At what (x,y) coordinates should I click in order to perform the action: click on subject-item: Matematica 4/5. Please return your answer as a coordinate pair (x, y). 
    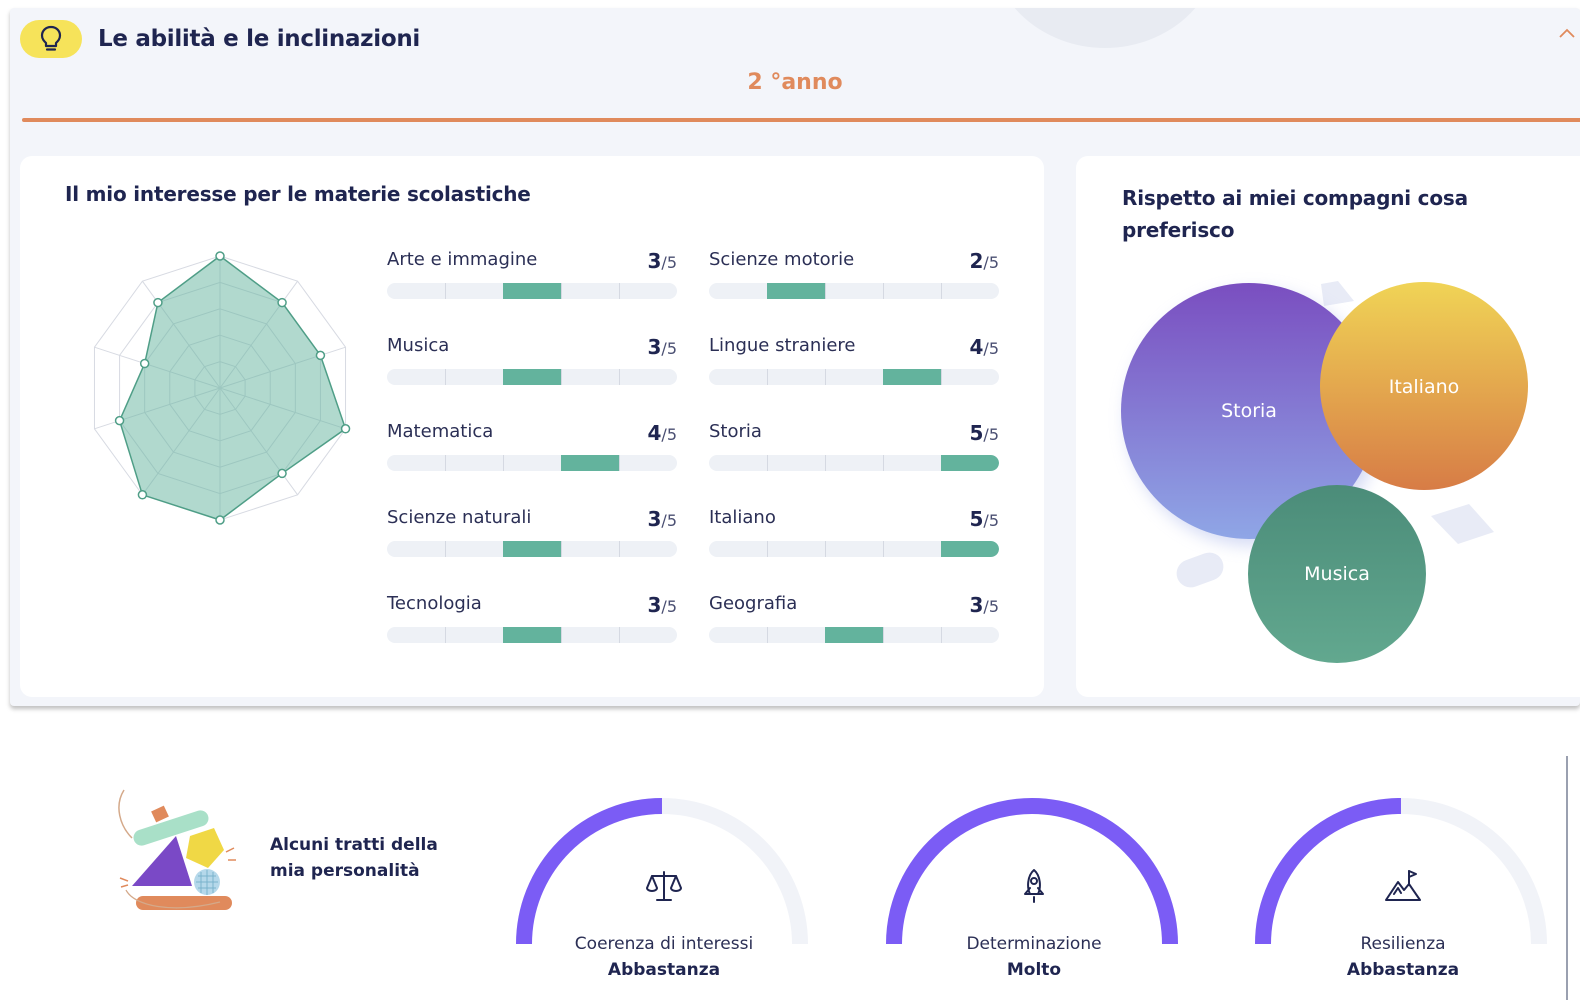
    Looking at the image, I should click on (532, 451).